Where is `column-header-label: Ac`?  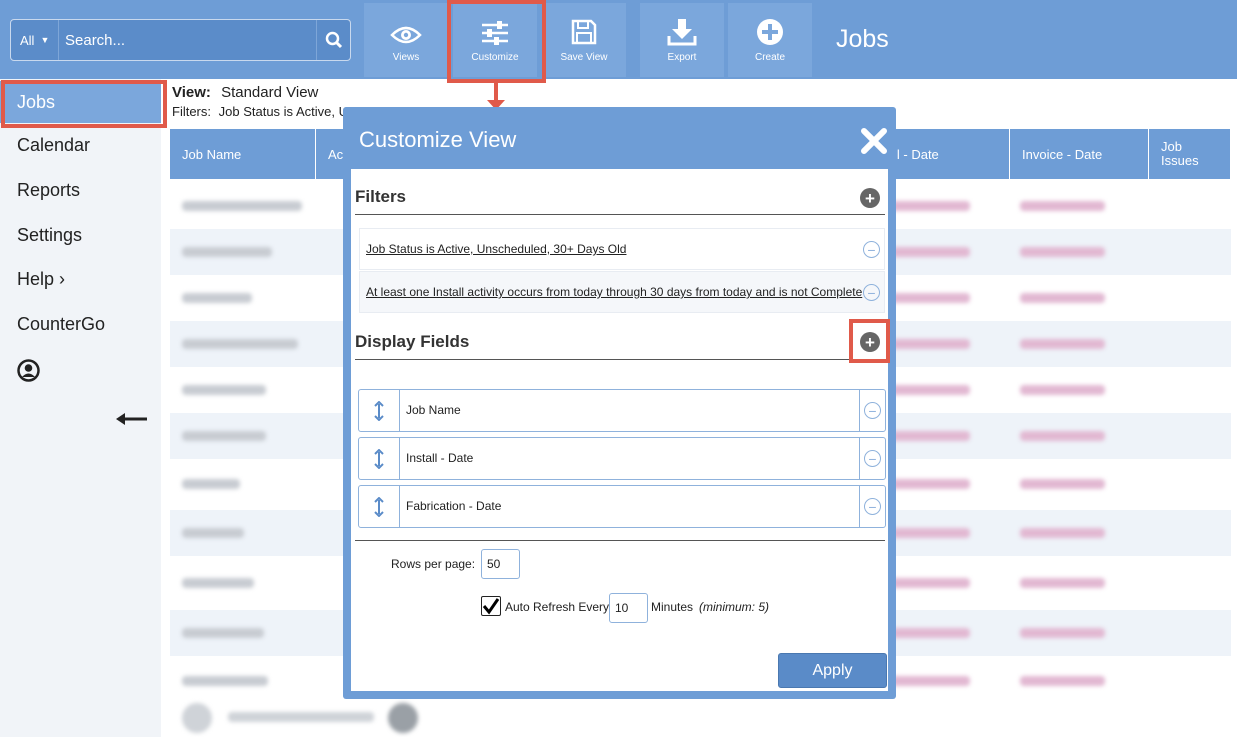
column-header-label: Ac is located at coordinates (336, 154).